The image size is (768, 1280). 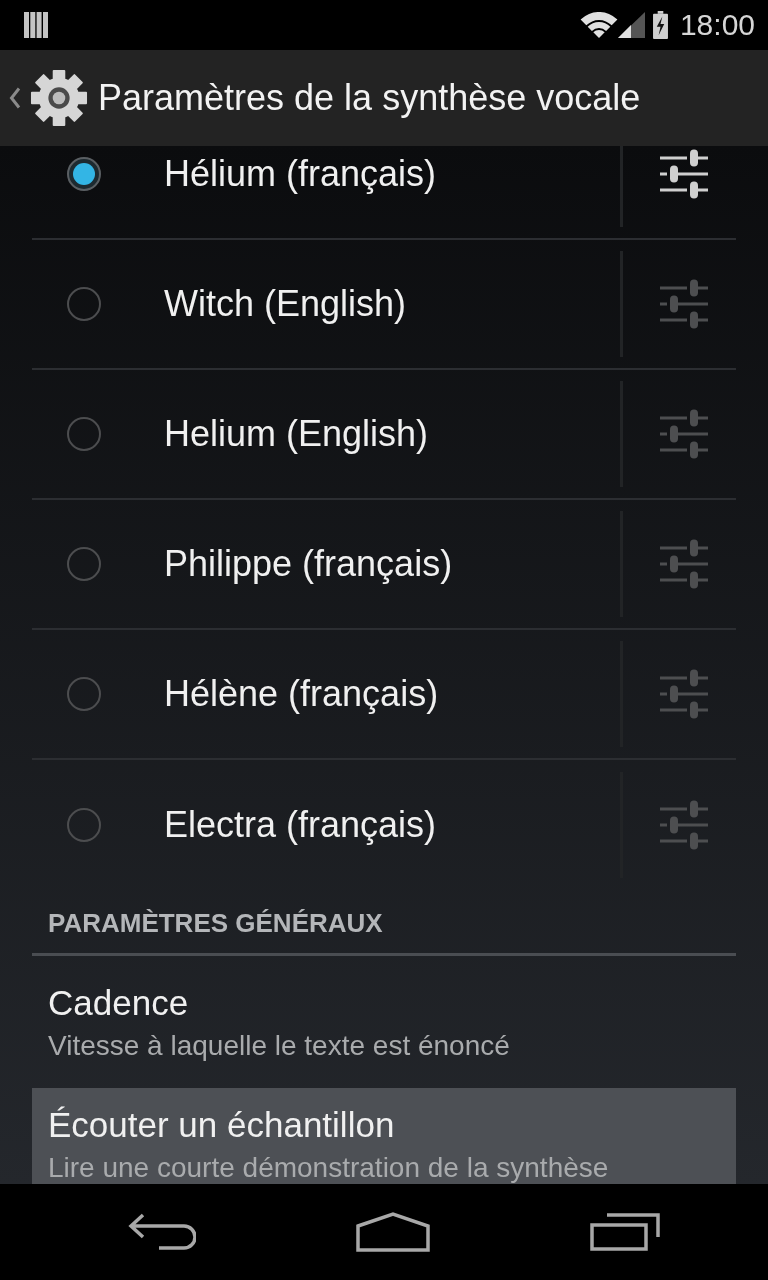 What do you see at coordinates (221, 1125) in the screenshot?
I see `preference-title: Écouter un échantillon` at bounding box center [221, 1125].